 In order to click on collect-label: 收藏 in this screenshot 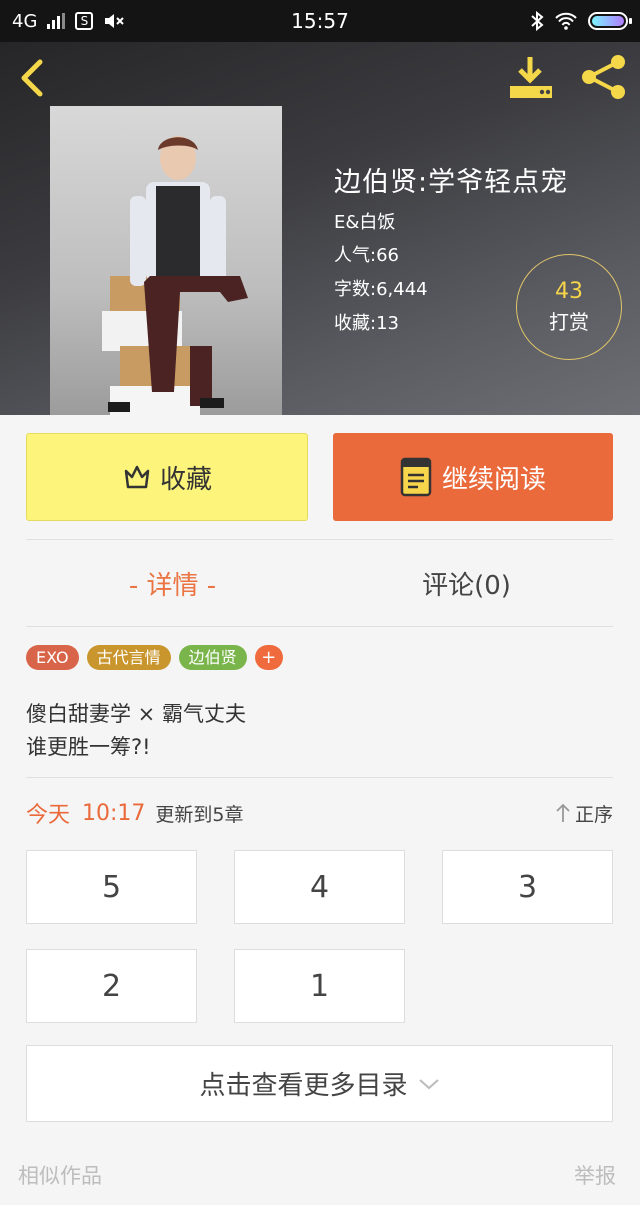, I will do `click(185, 479)`.